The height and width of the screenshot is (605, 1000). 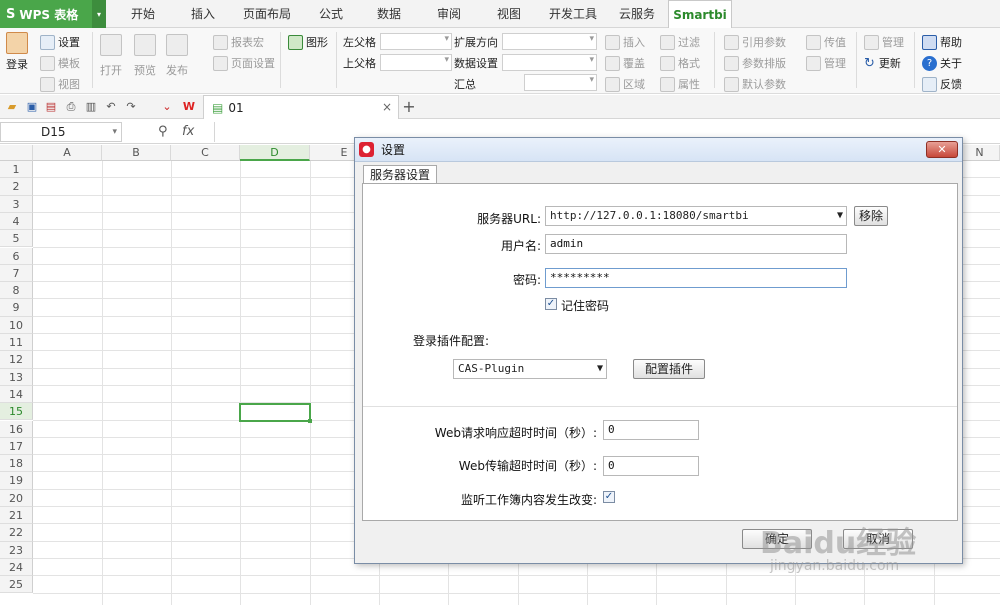 I want to click on report-macro-button: 报表宏, so click(x=238, y=42).